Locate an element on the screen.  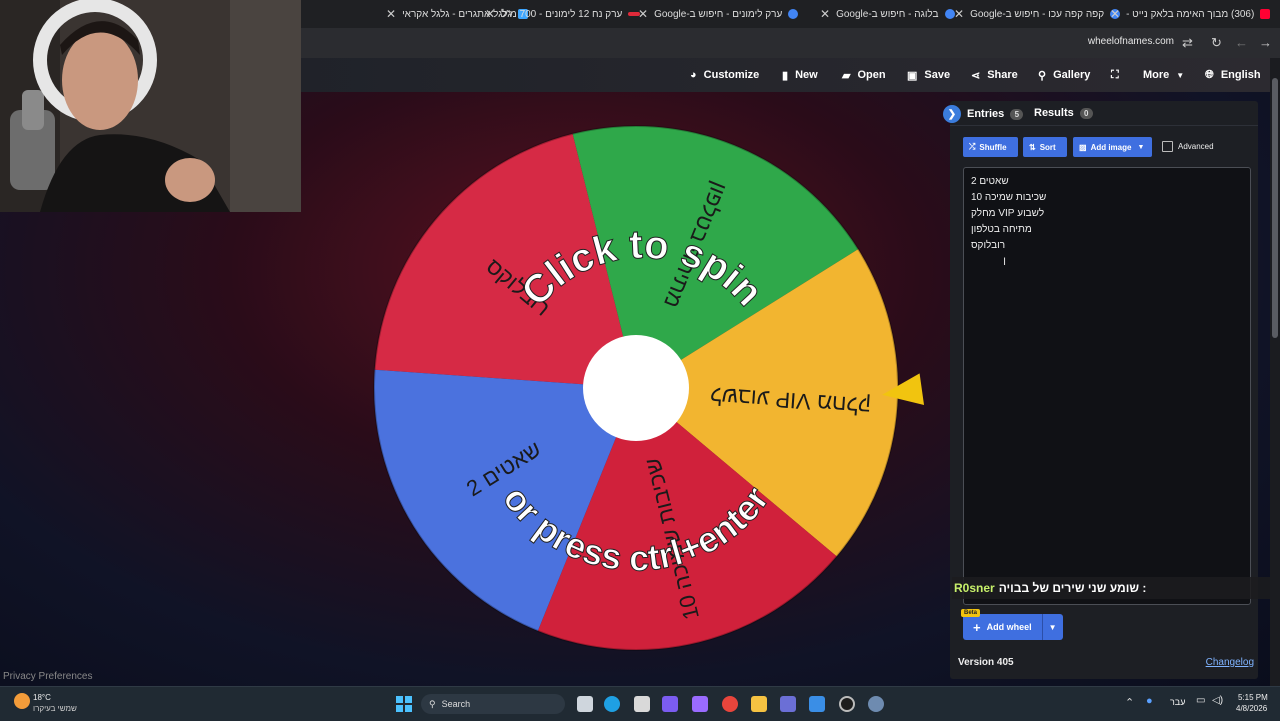
entry-line: מתיחה בטלפון is located at coordinates (1001, 229).